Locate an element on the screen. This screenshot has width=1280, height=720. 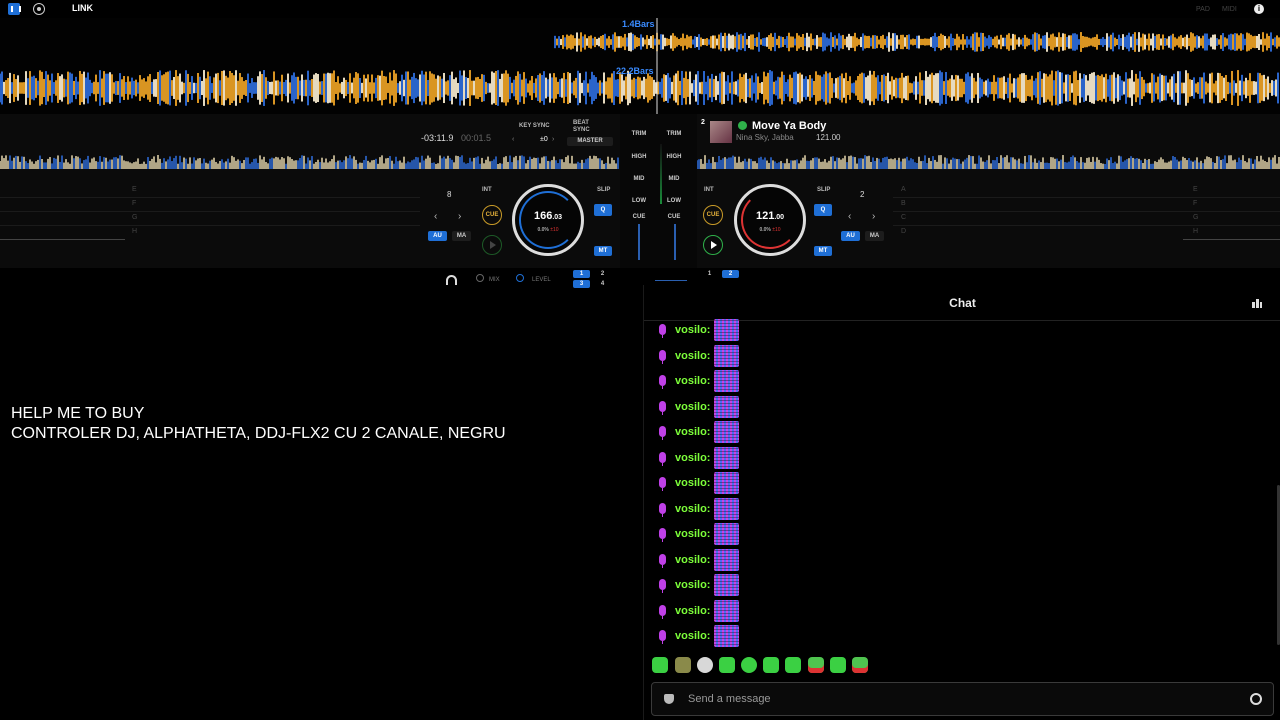
pad-letter-c: C is located at coordinates (904, 217).